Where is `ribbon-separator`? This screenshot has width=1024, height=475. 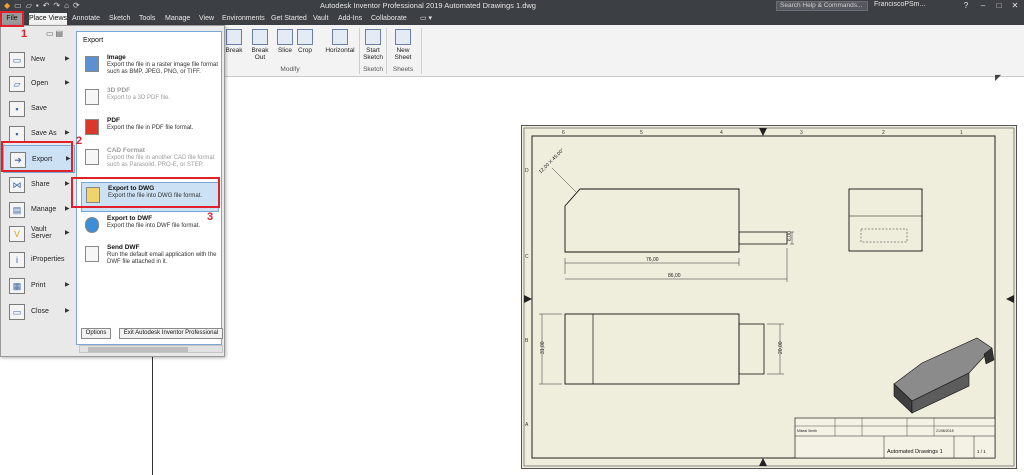 ribbon-separator is located at coordinates (386, 51).